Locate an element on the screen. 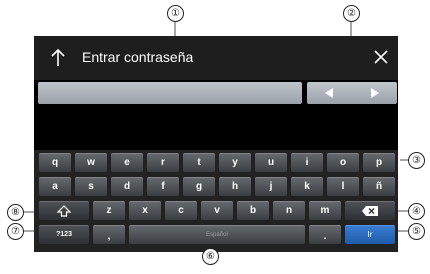 The image size is (430, 274). triangle-right-icon is located at coordinates (375, 93).